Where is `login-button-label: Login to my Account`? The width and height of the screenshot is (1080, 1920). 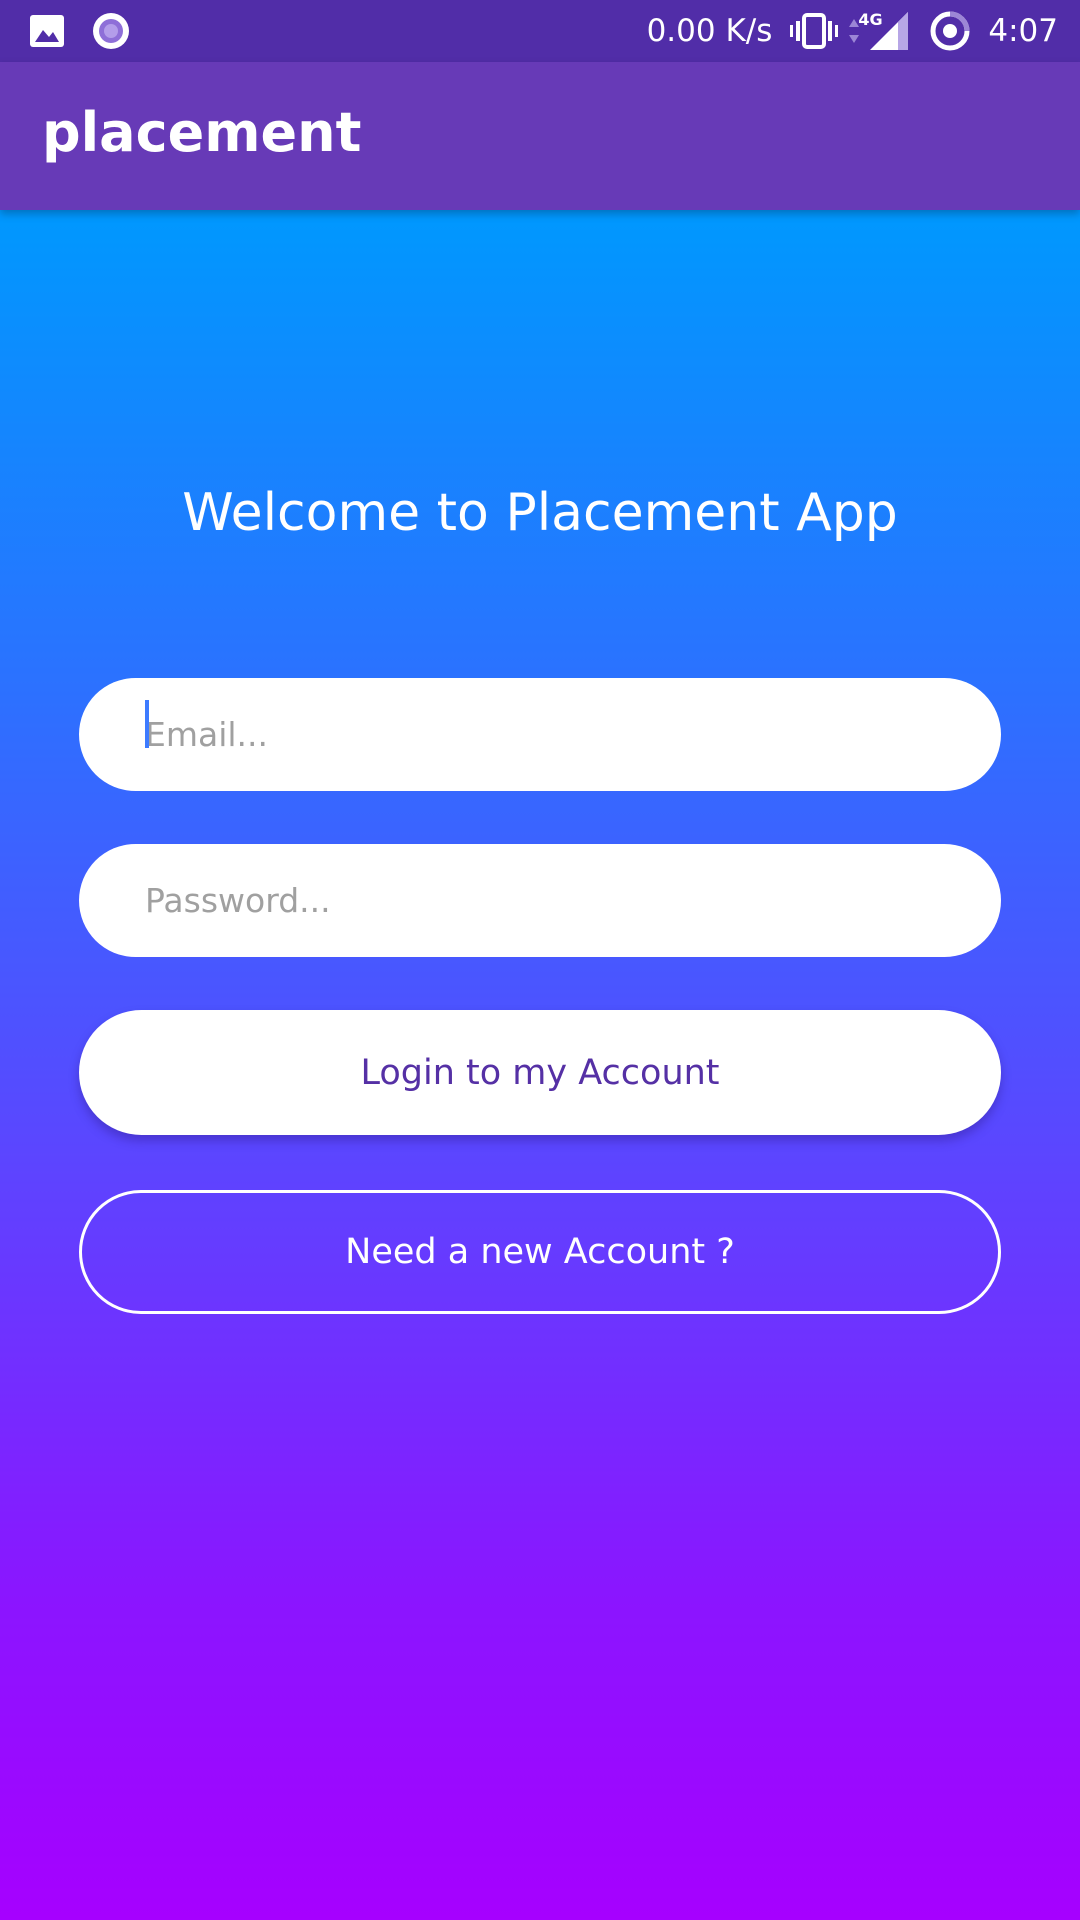
login-button-label: Login to my Account is located at coordinates (540, 1072).